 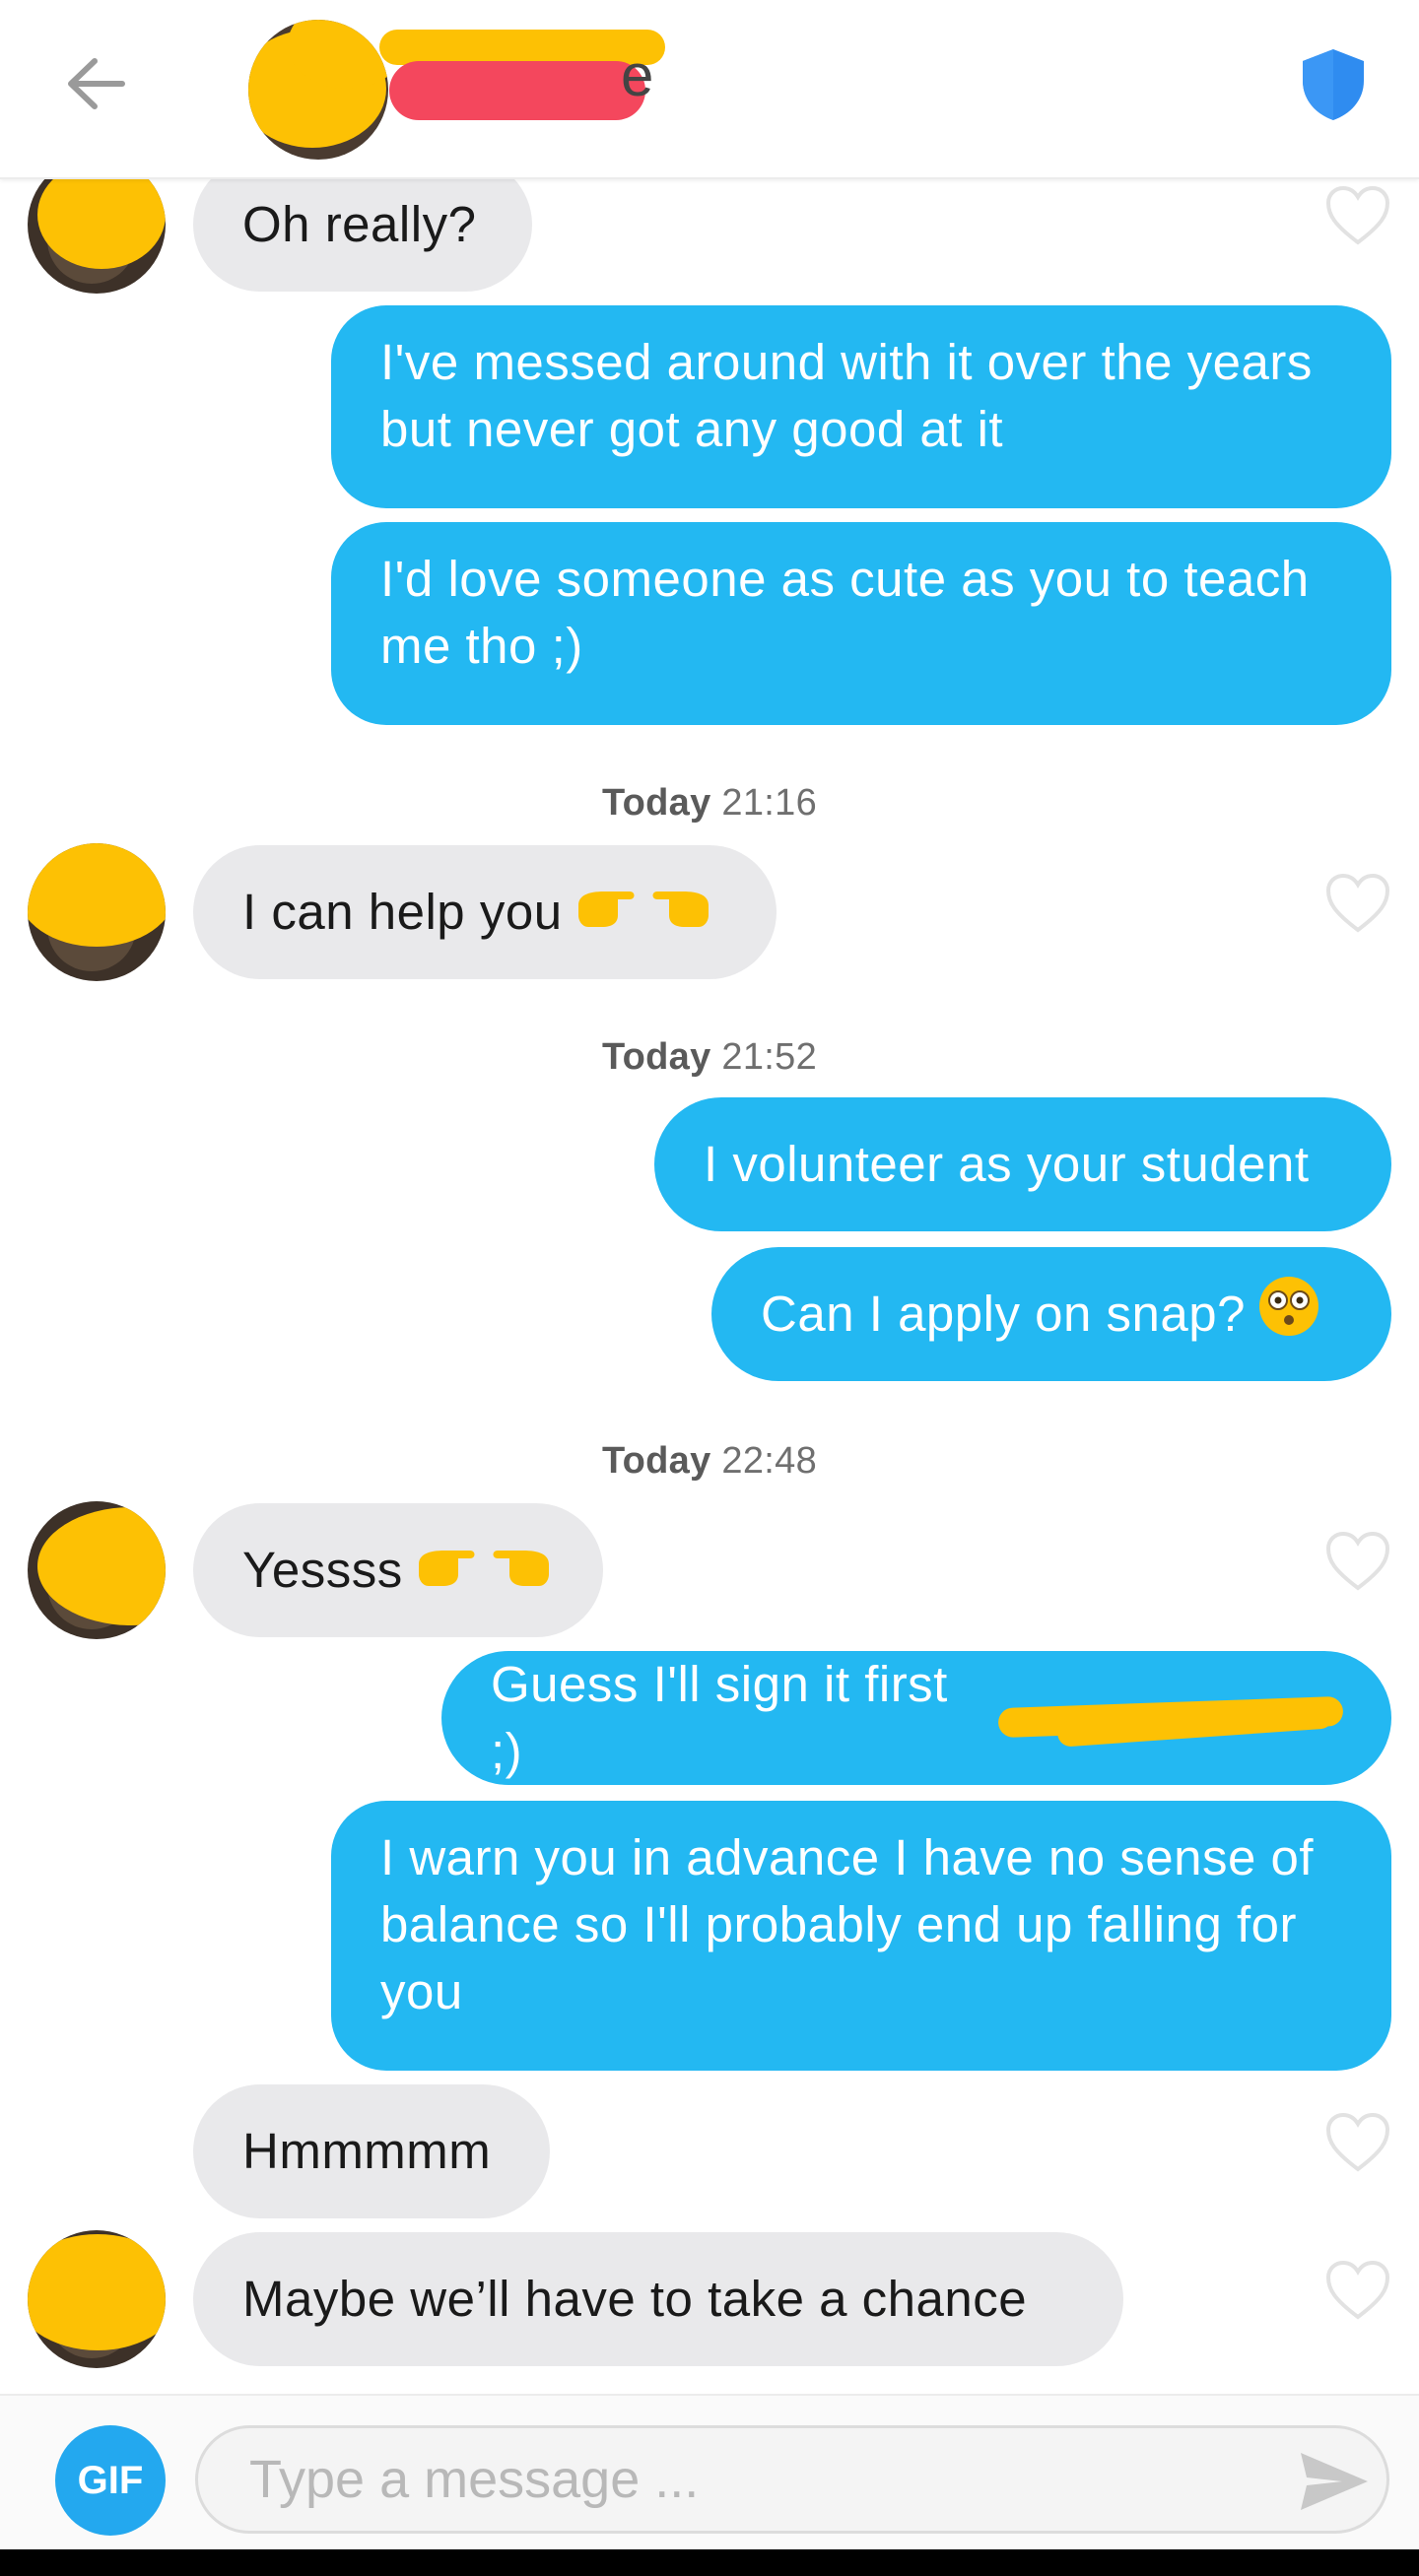 What do you see at coordinates (110, 2480) in the screenshot?
I see `gif-button: GIF` at bounding box center [110, 2480].